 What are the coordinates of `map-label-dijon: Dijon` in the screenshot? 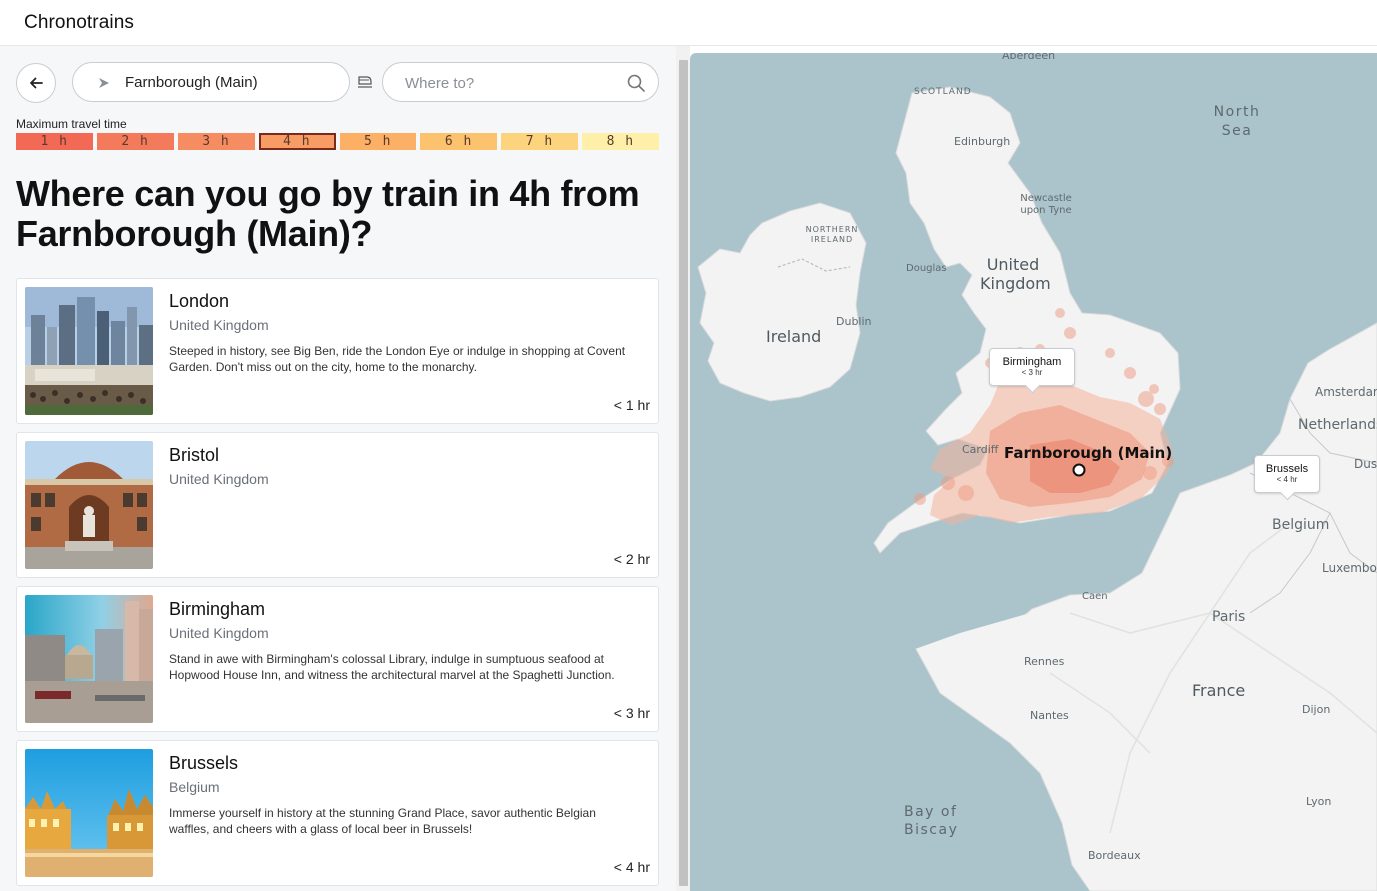 It's located at (1316, 709).